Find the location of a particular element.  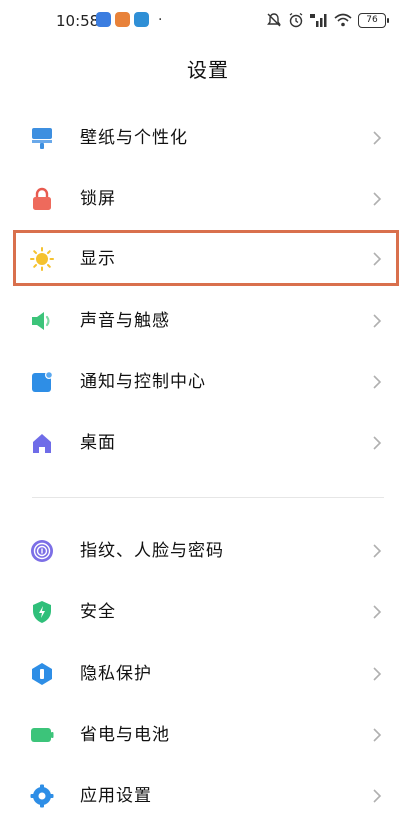

privacy-icon is located at coordinates (42, 674).